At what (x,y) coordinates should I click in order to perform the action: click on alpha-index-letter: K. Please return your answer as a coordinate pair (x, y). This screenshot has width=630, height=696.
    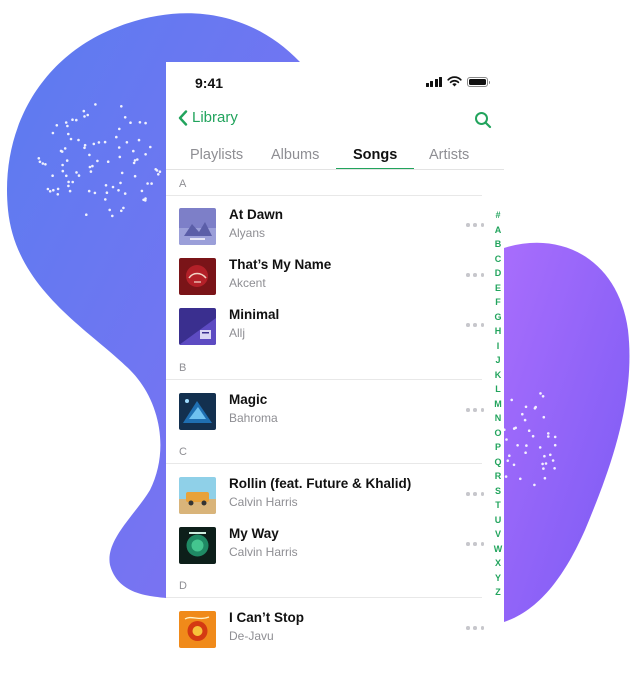
    Looking at the image, I should click on (498, 375).